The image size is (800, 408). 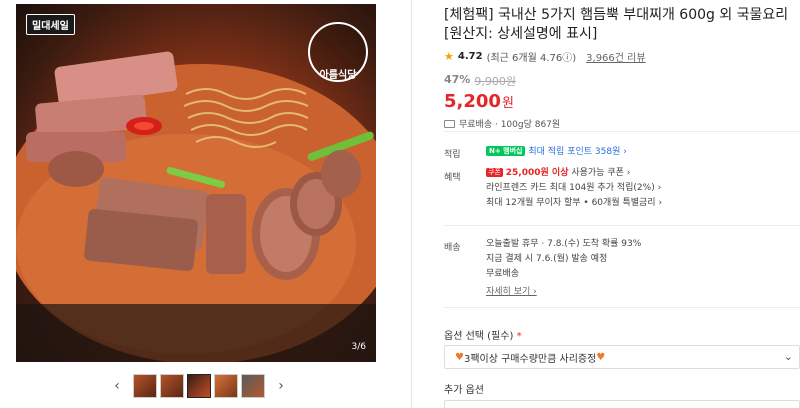 What do you see at coordinates (495, 81) in the screenshot?
I see `original-price: 9,900원` at bounding box center [495, 81].